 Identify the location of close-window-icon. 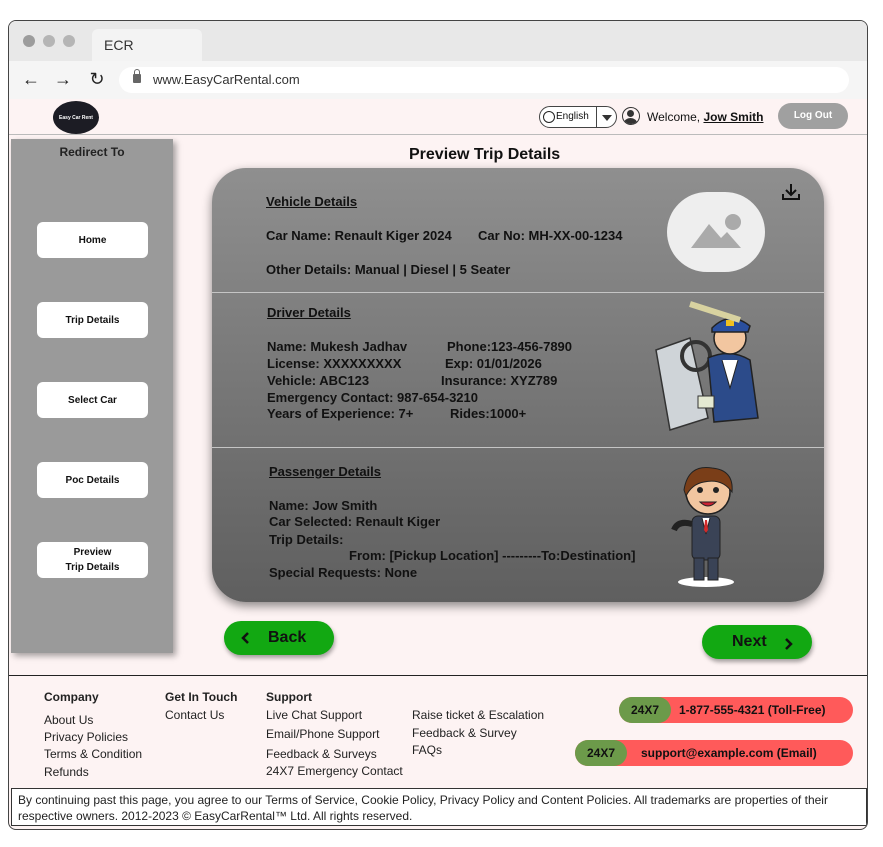
(29, 41).